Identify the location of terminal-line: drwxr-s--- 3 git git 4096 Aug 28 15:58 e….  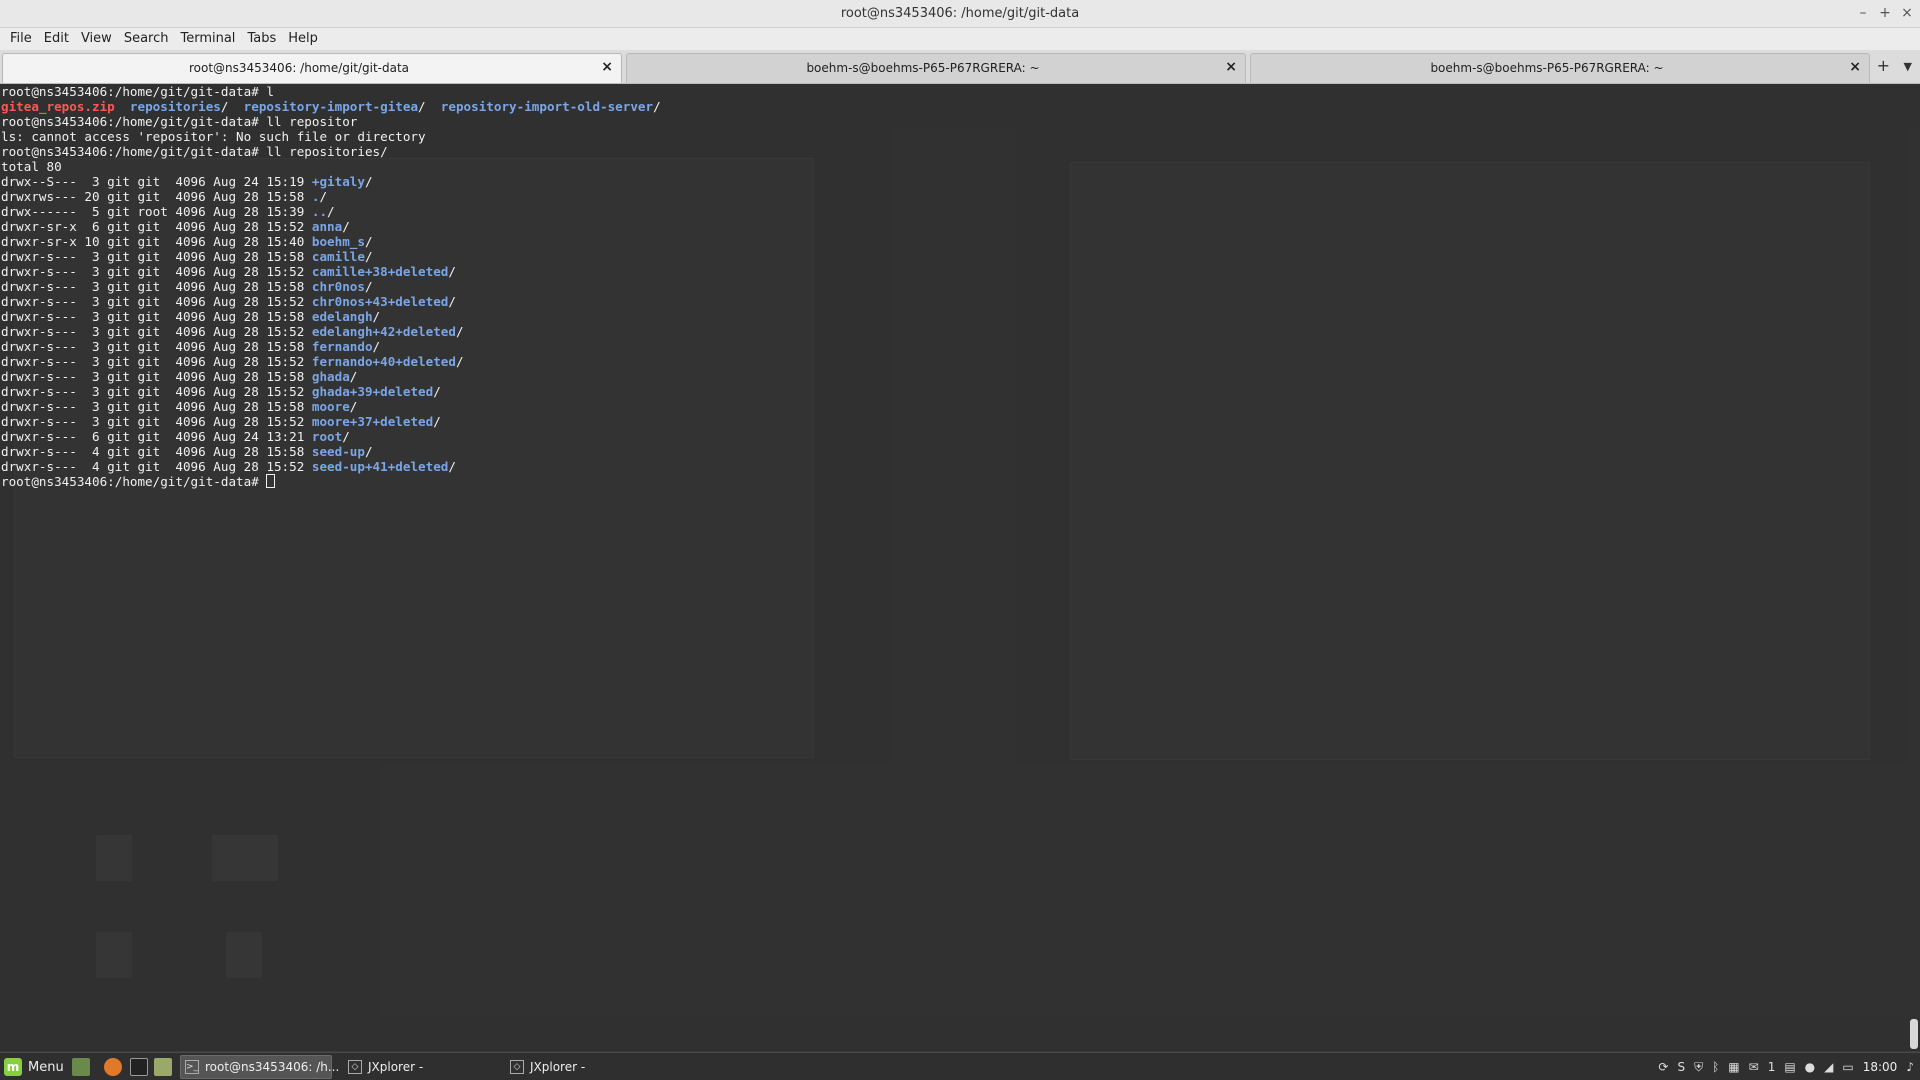
(331, 316).